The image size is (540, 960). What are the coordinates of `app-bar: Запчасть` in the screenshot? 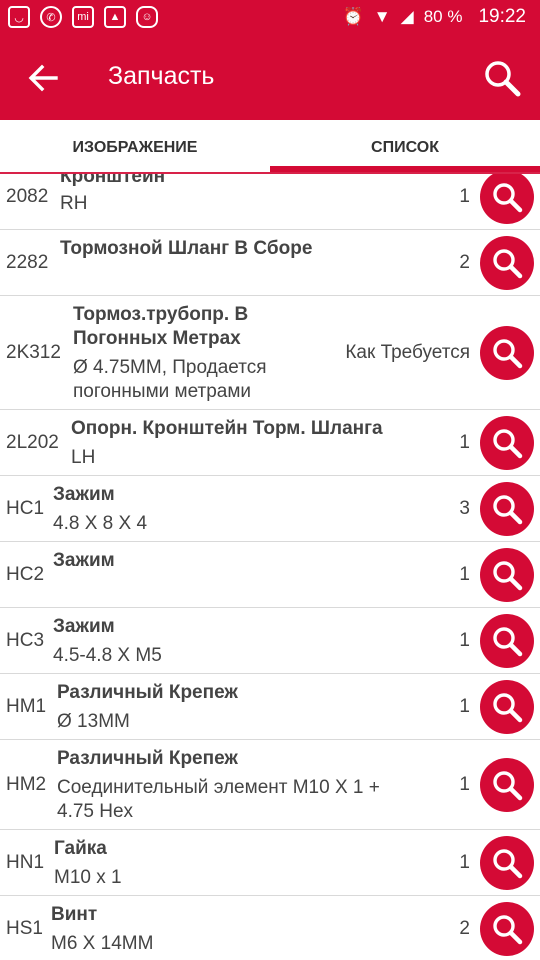 It's located at (270, 78).